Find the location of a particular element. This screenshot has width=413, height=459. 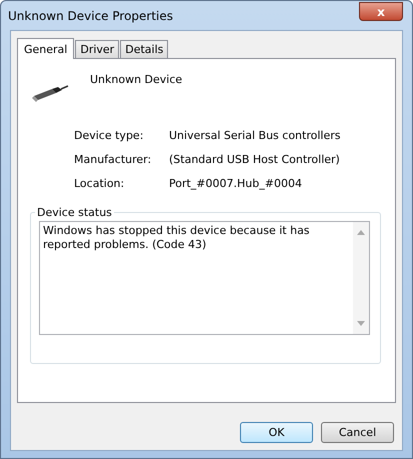

window-title: Unknown Device Properties is located at coordinates (91, 15).